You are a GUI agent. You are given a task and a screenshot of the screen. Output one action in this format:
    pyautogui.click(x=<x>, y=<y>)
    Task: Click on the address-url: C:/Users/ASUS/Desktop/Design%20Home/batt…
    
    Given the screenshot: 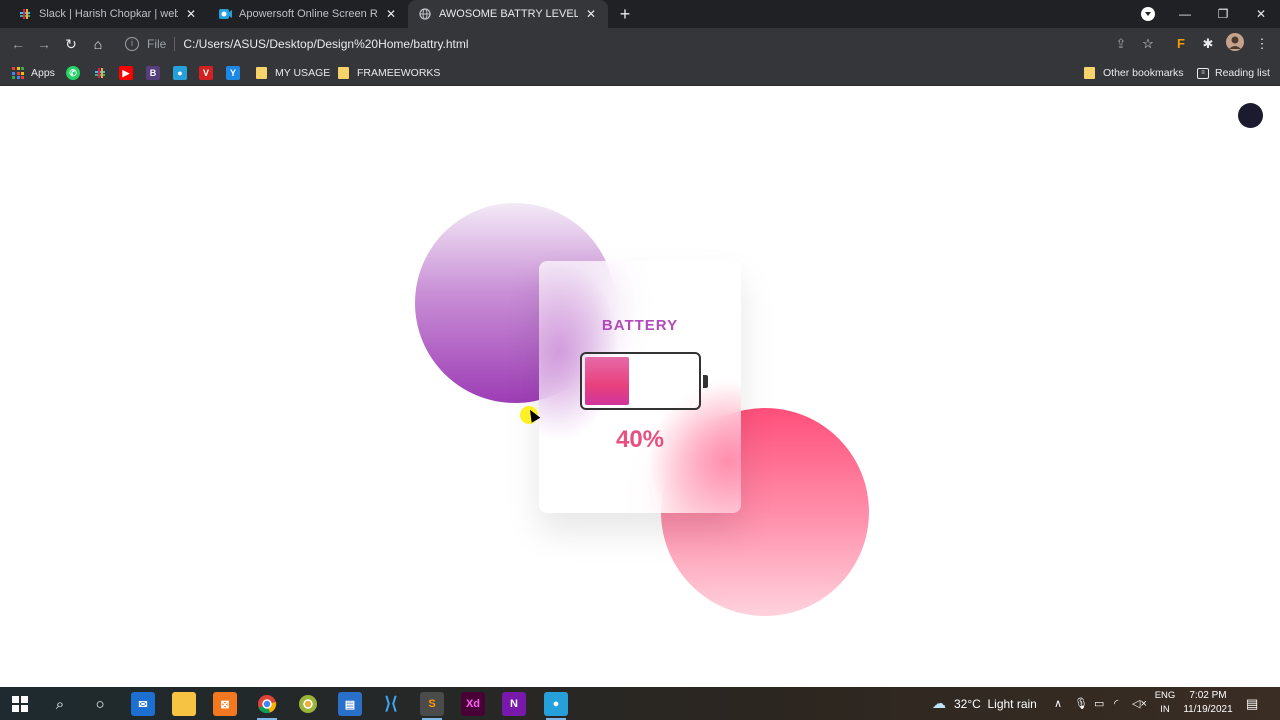 What is the action you would take?
    pyautogui.click(x=325, y=44)
    